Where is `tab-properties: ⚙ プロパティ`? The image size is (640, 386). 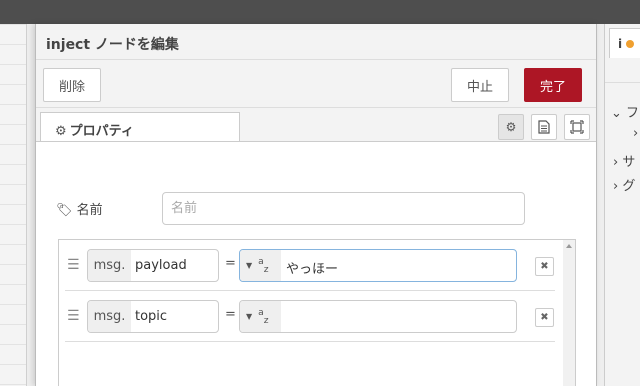
tab-properties: ⚙ プロパティ is located at coordinates (140, 127).